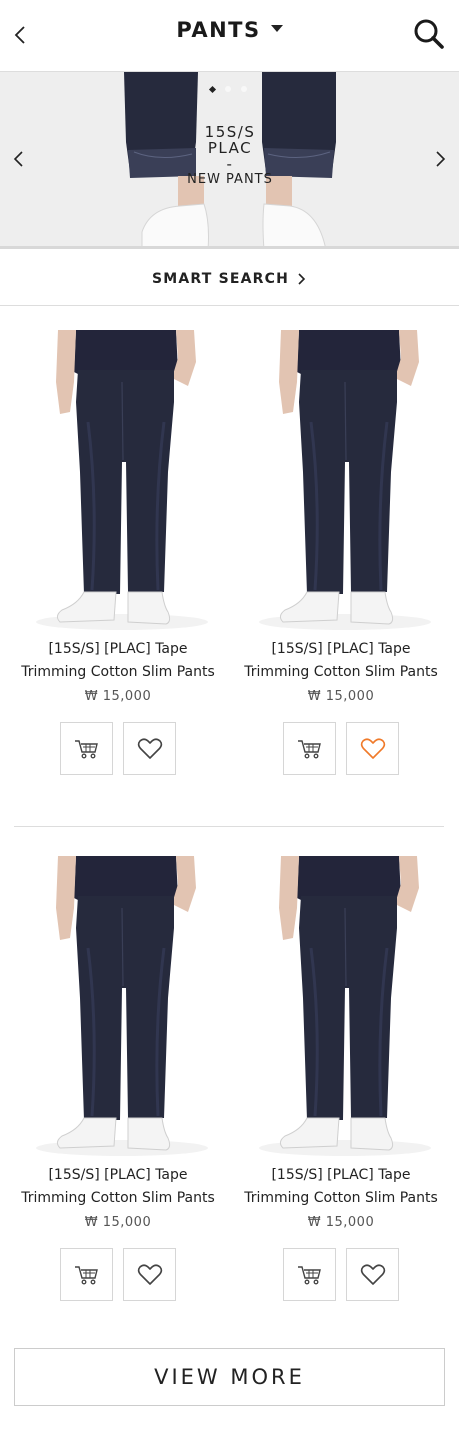 The height and width of the screenshot is (1436, 459). Describe the element at coordinates (230, 179) in the screenshot. I see `banner-line-4: NEW PANTS` at that location.